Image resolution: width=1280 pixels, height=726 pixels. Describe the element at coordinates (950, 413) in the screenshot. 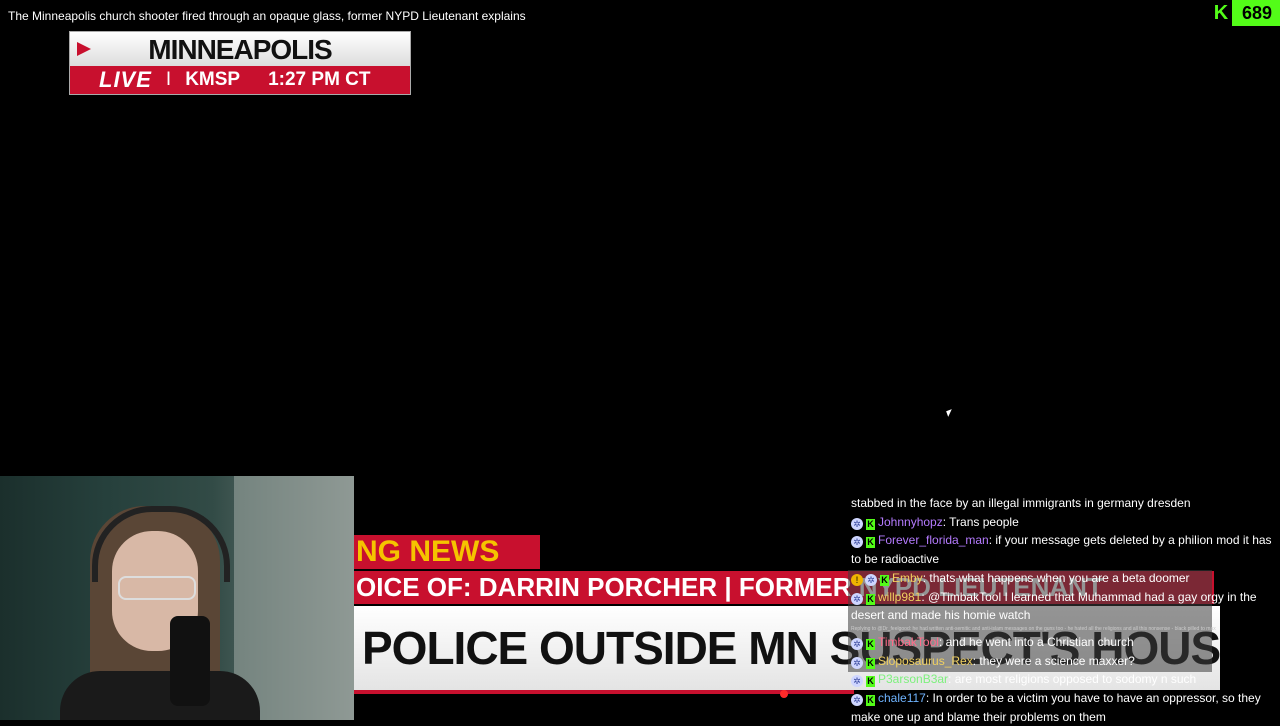

I see `mouse-cursor-icon` at that location.